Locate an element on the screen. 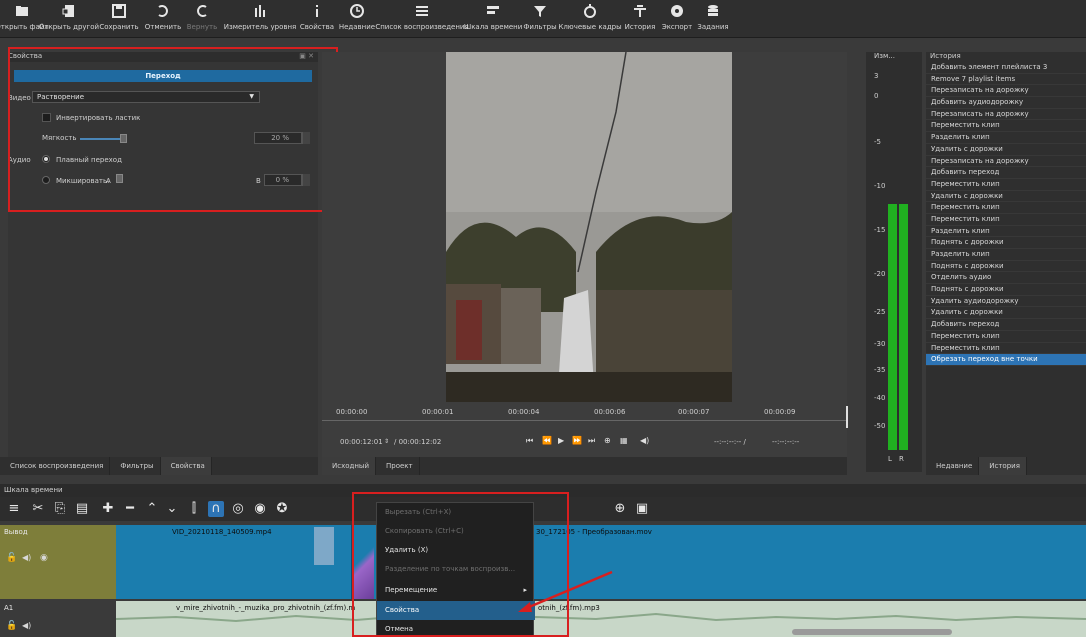 This screenshot has width=1086, height=637. history-item: Обрезать переход вне точки is located at coordinates (1006, 360).